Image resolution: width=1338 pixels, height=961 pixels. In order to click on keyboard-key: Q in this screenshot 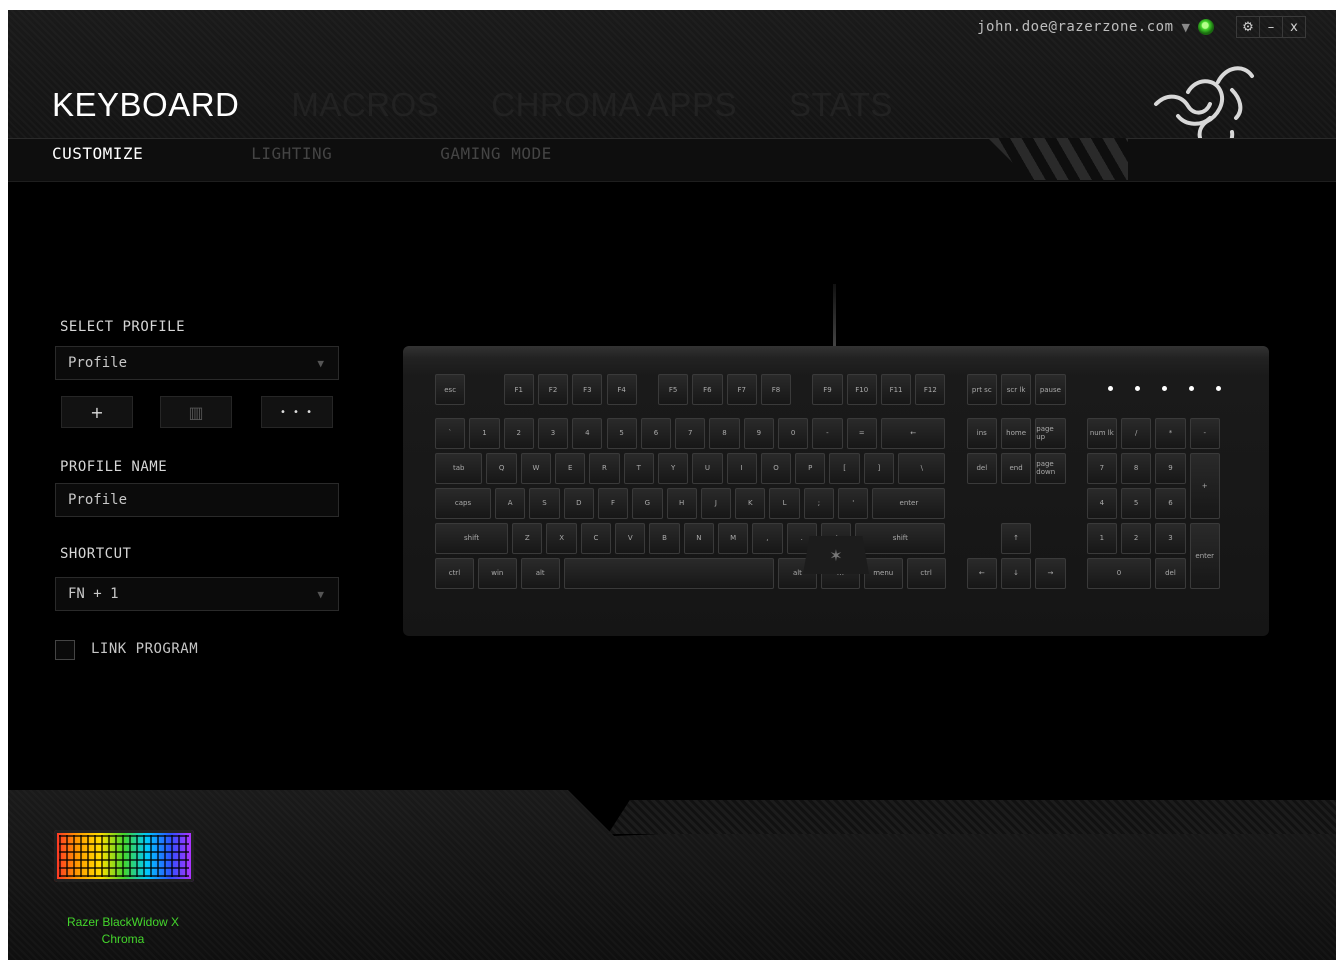, I will do `click(501, 468)`.